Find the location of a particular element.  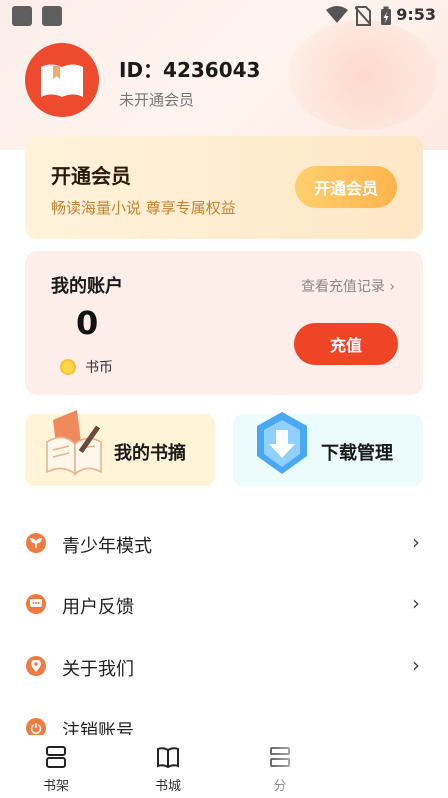

menu-item-label: 青少年模式 is located at coordinates (107, 546).